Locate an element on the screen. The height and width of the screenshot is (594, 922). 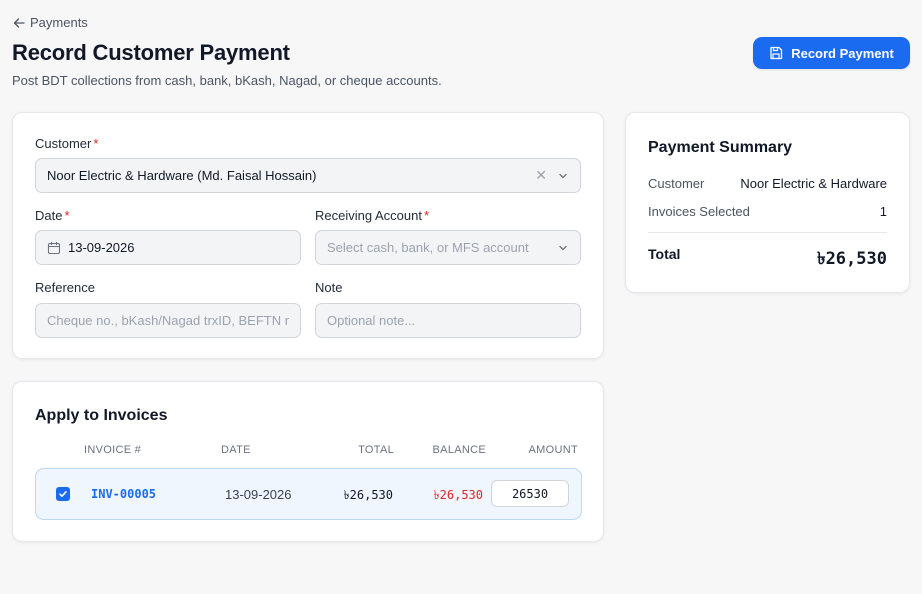
close-icon: ✕ is located at coordinates (541, 175).